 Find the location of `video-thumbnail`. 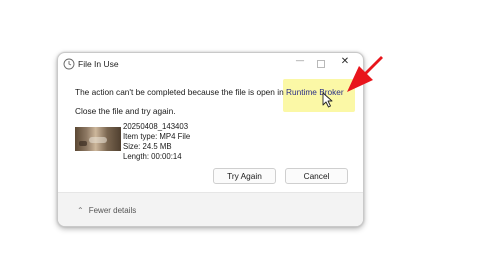

video-thumbnail is located at coordinates (98, 139).